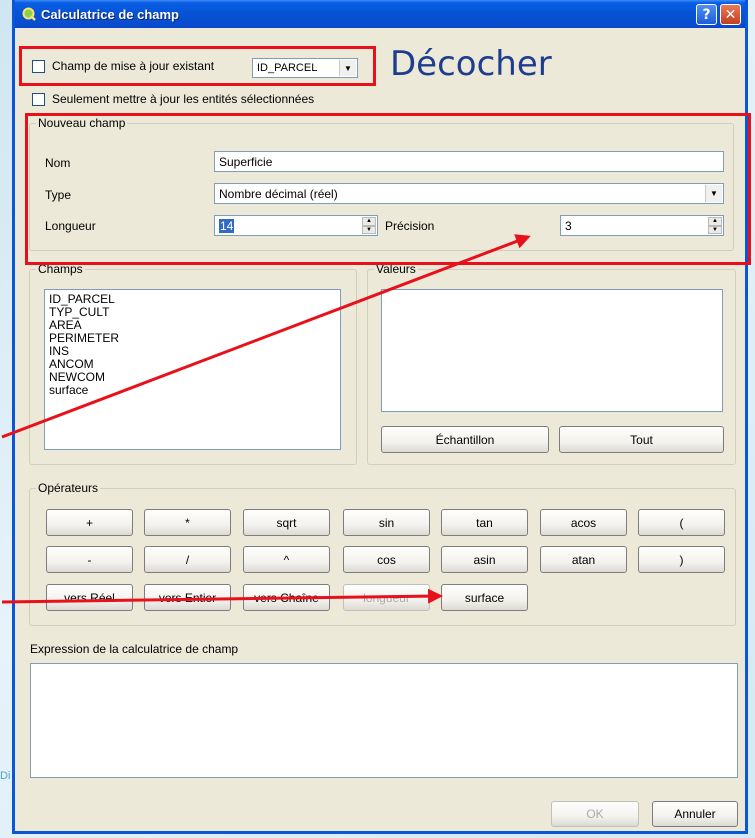 This screenshot has height=838, width=755. Describe the element at coordinates (386, 559) in the screenshot. I see `operator-button: cos` at that location.